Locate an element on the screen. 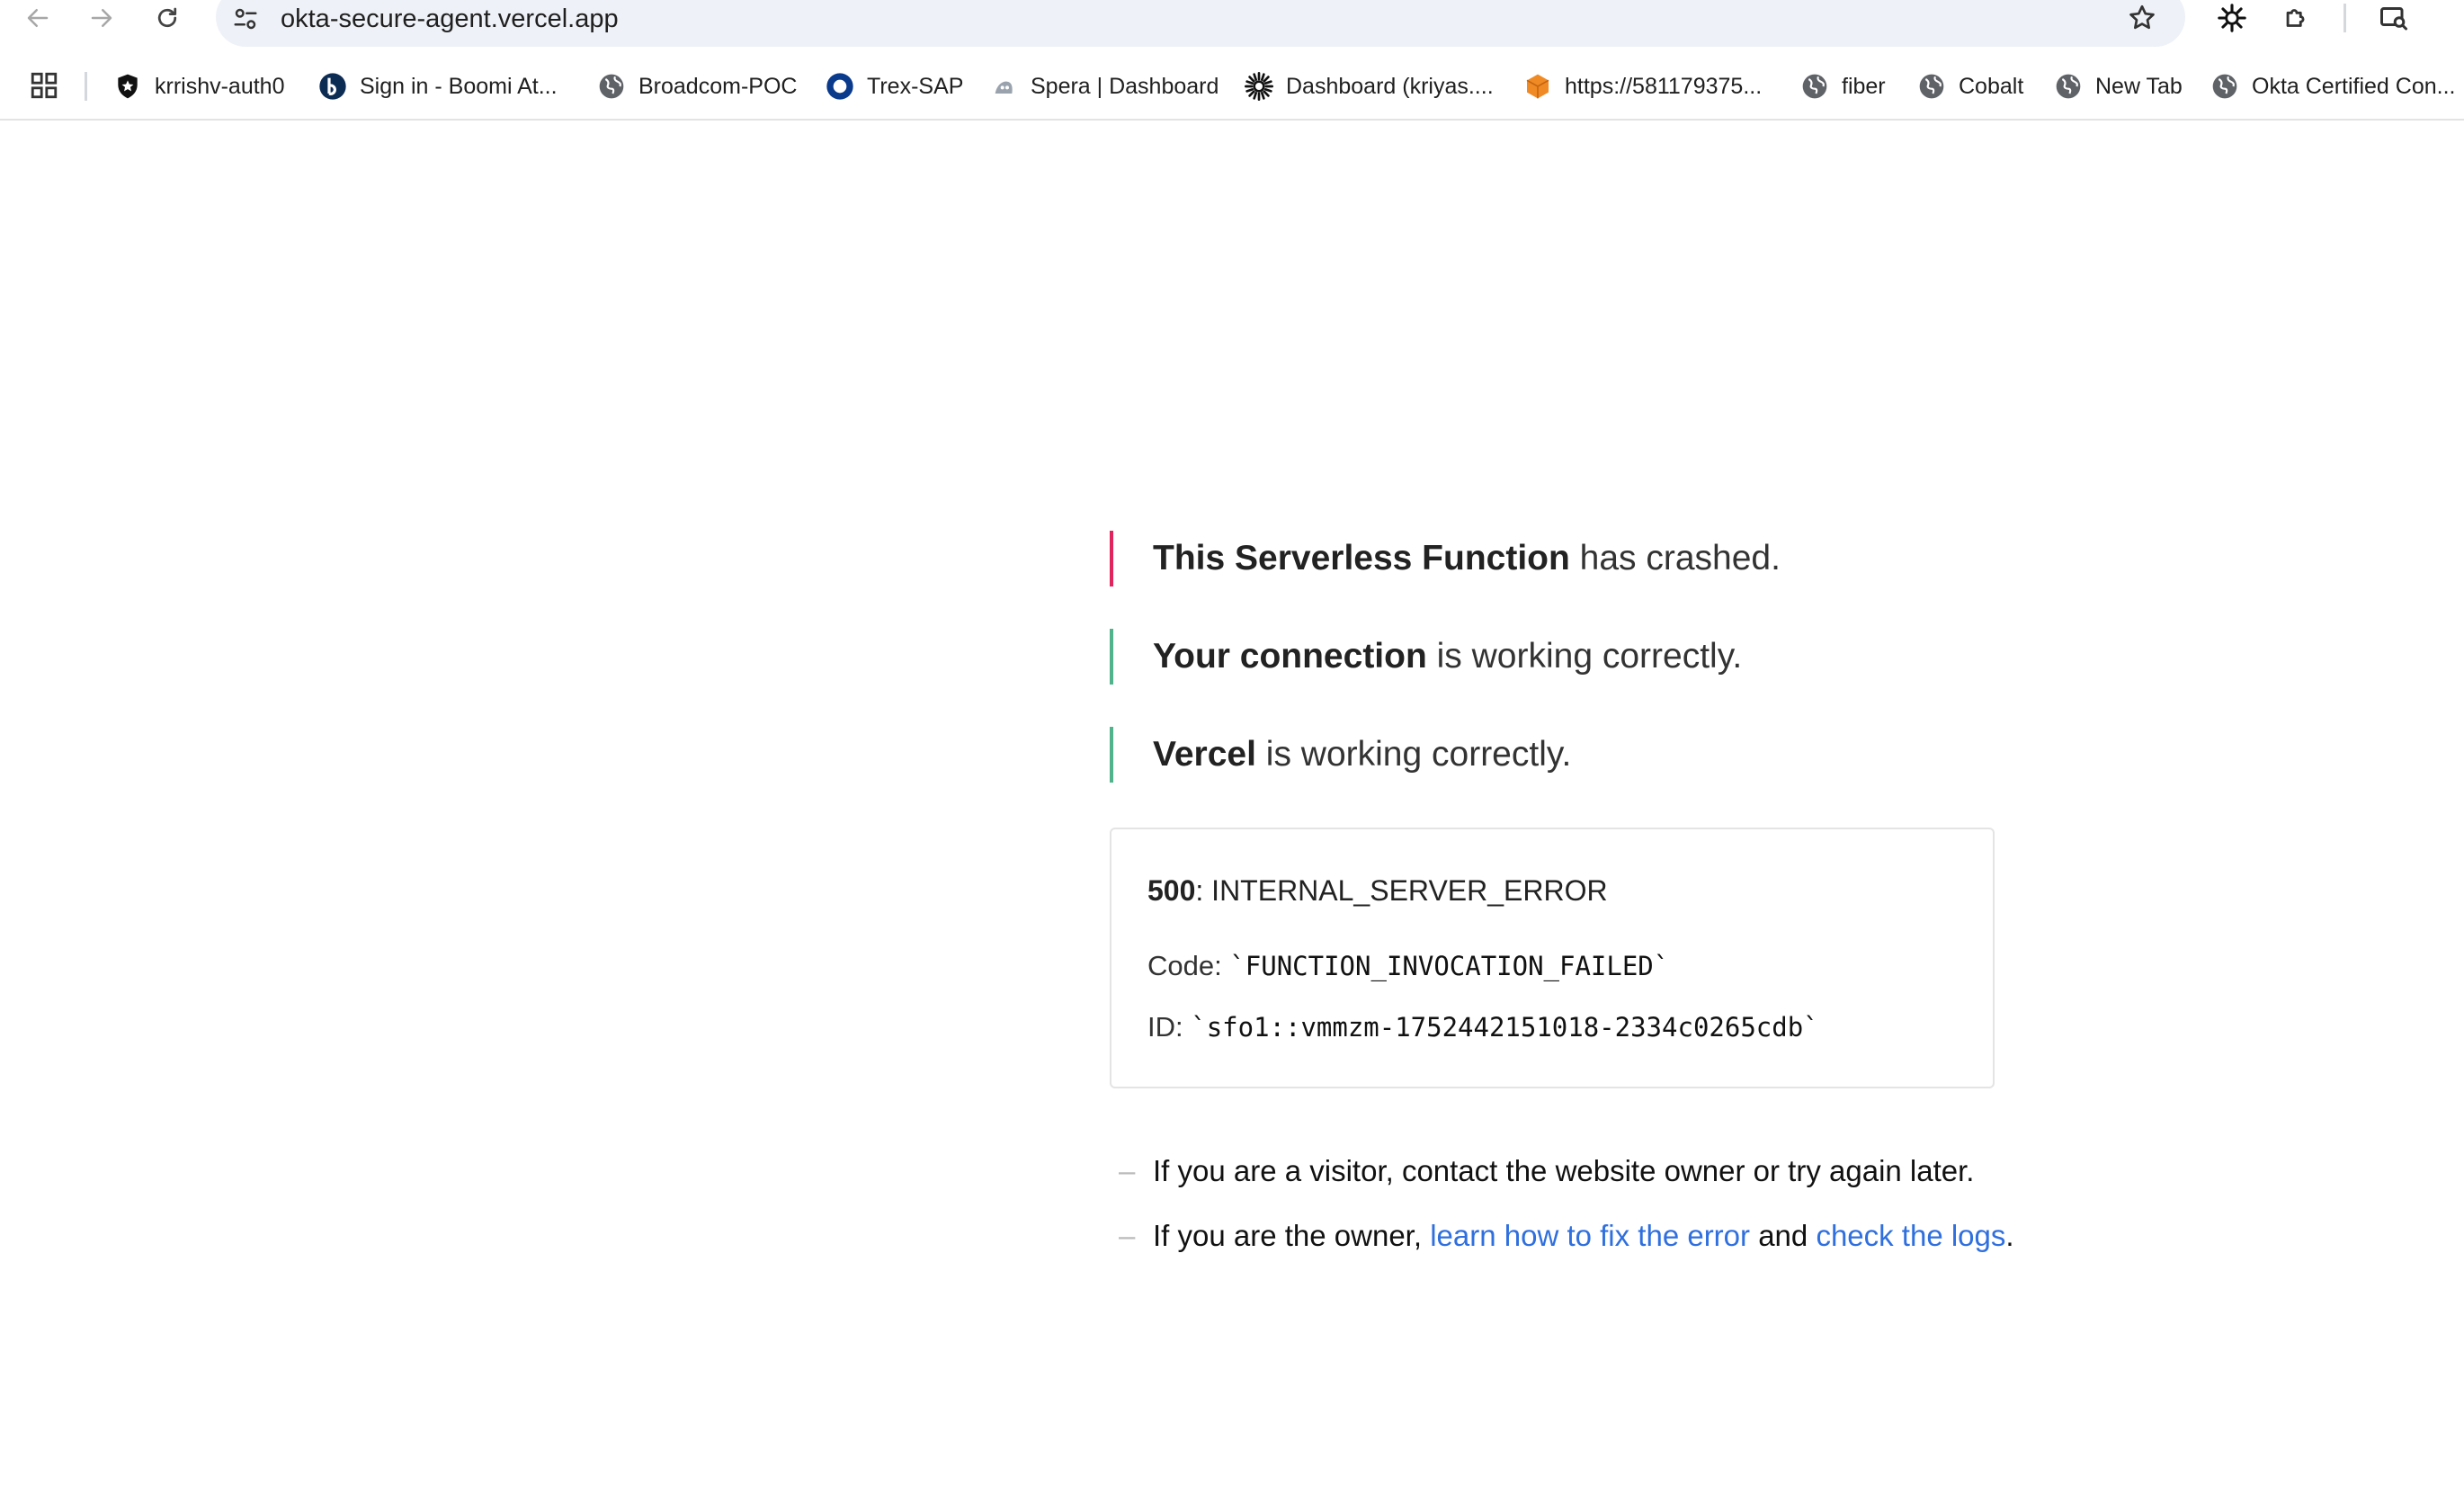 This screenshot has height=1504, width=2464. status-code: 500 is located at coordinates (1171, 890).